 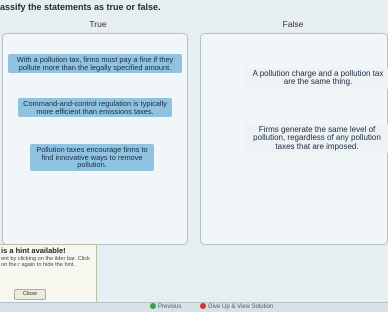 What do you see at coordinates (80, 7) in the screenshot?
I see `instruction-text: assify the statements as true or false.` at bounding box center [80, 7].